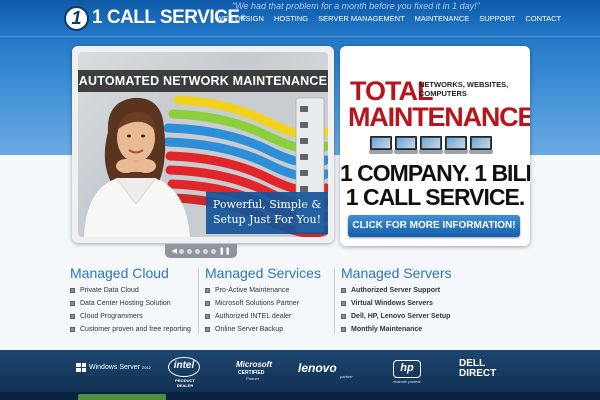 The height and width of the screenshot is (400, 600). I want to click on list-item-label: Online Server Backup, so click(249, 329).